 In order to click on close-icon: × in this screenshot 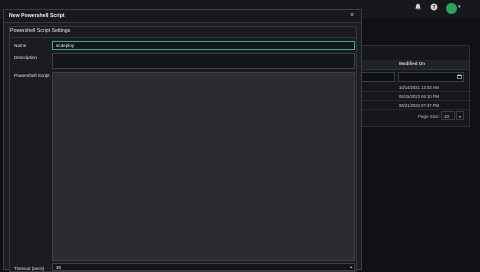, I will do `click(352, 16)`.